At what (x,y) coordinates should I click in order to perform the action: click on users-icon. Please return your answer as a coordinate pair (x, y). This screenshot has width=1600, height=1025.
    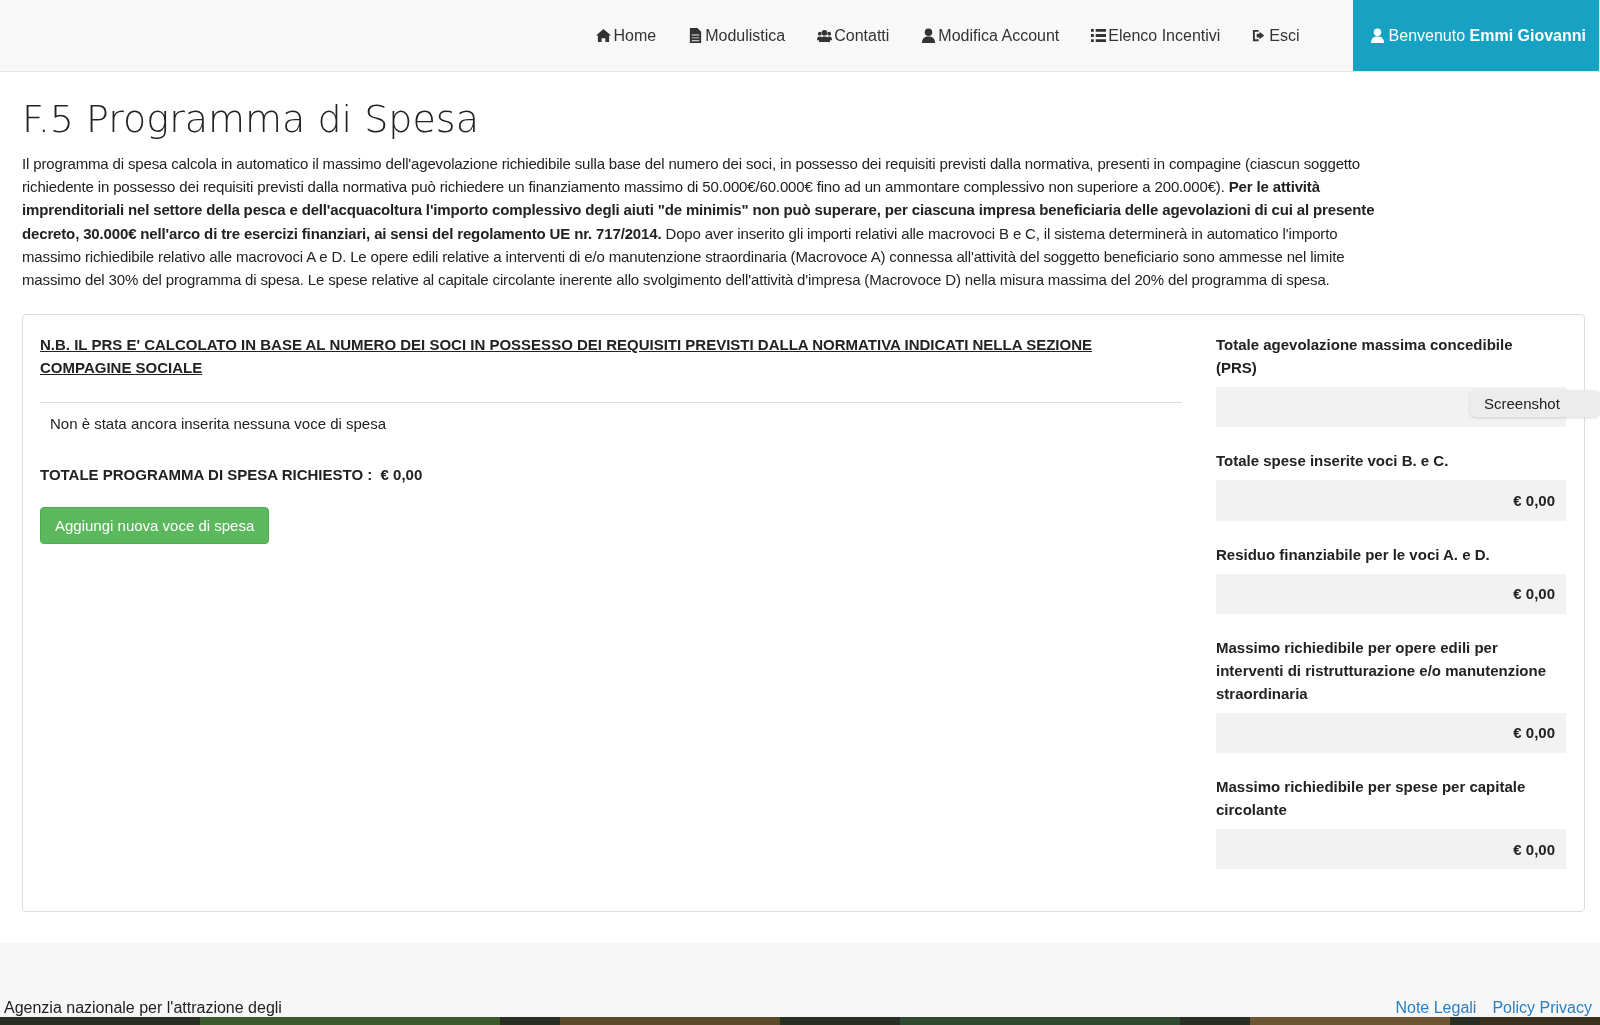
    Looking at the image, I should click on (825, 35).